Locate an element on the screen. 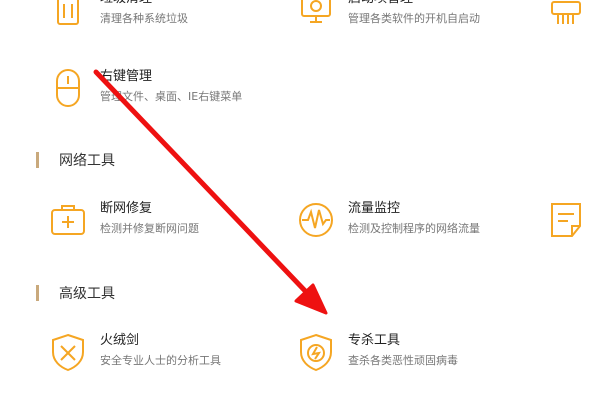 This screenshot has width=600, height=400. tool-trash-cleanup: 垃圾清理 清理各种系统垃圾 is located at coordinates (118, 15).